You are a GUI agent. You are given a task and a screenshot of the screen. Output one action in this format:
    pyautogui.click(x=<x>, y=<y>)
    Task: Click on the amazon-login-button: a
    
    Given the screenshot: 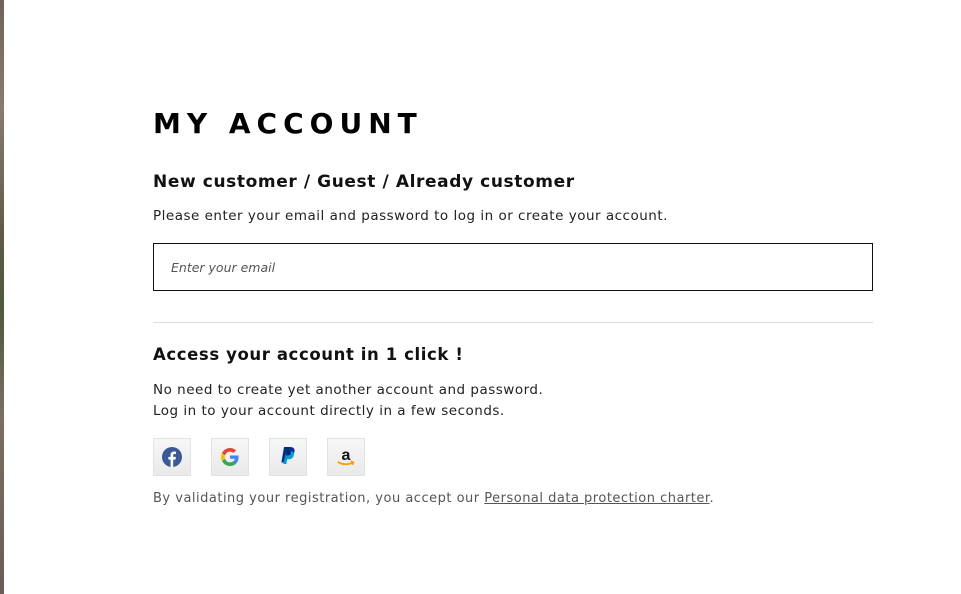 What is the action you would take?
    pyautogui.click(x=346, y=457)
    